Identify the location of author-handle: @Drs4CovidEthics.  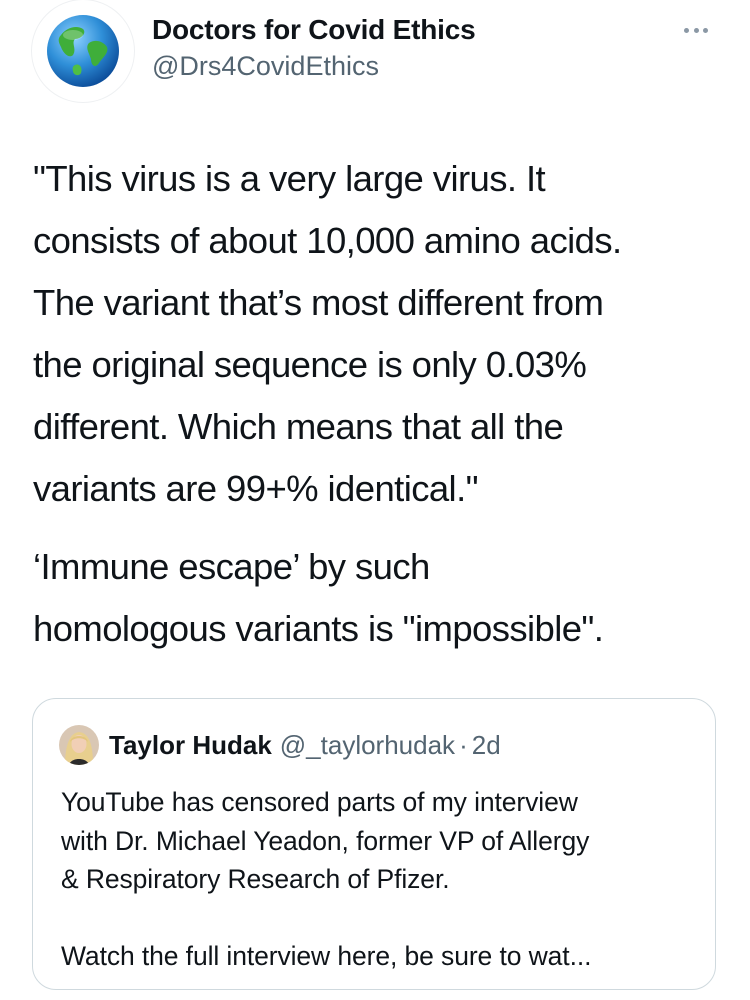
(265, 66).